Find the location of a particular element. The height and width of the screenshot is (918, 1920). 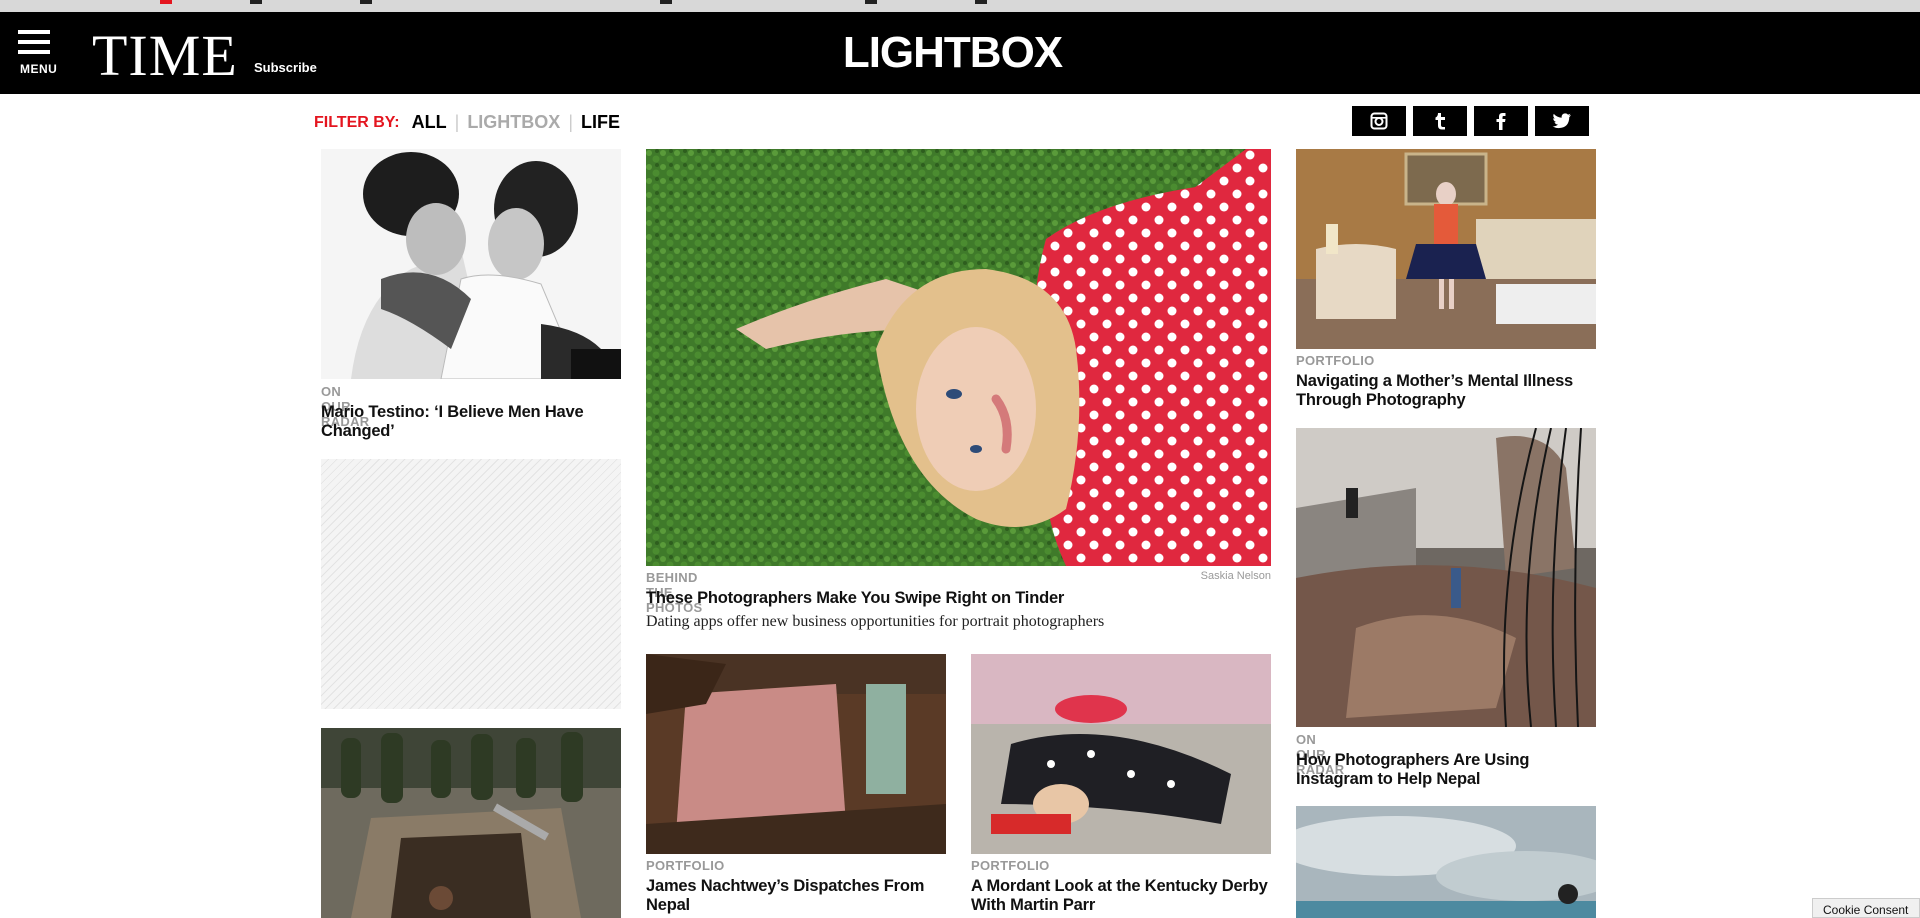

soldiers-photo is located at coordinates (471, 823).